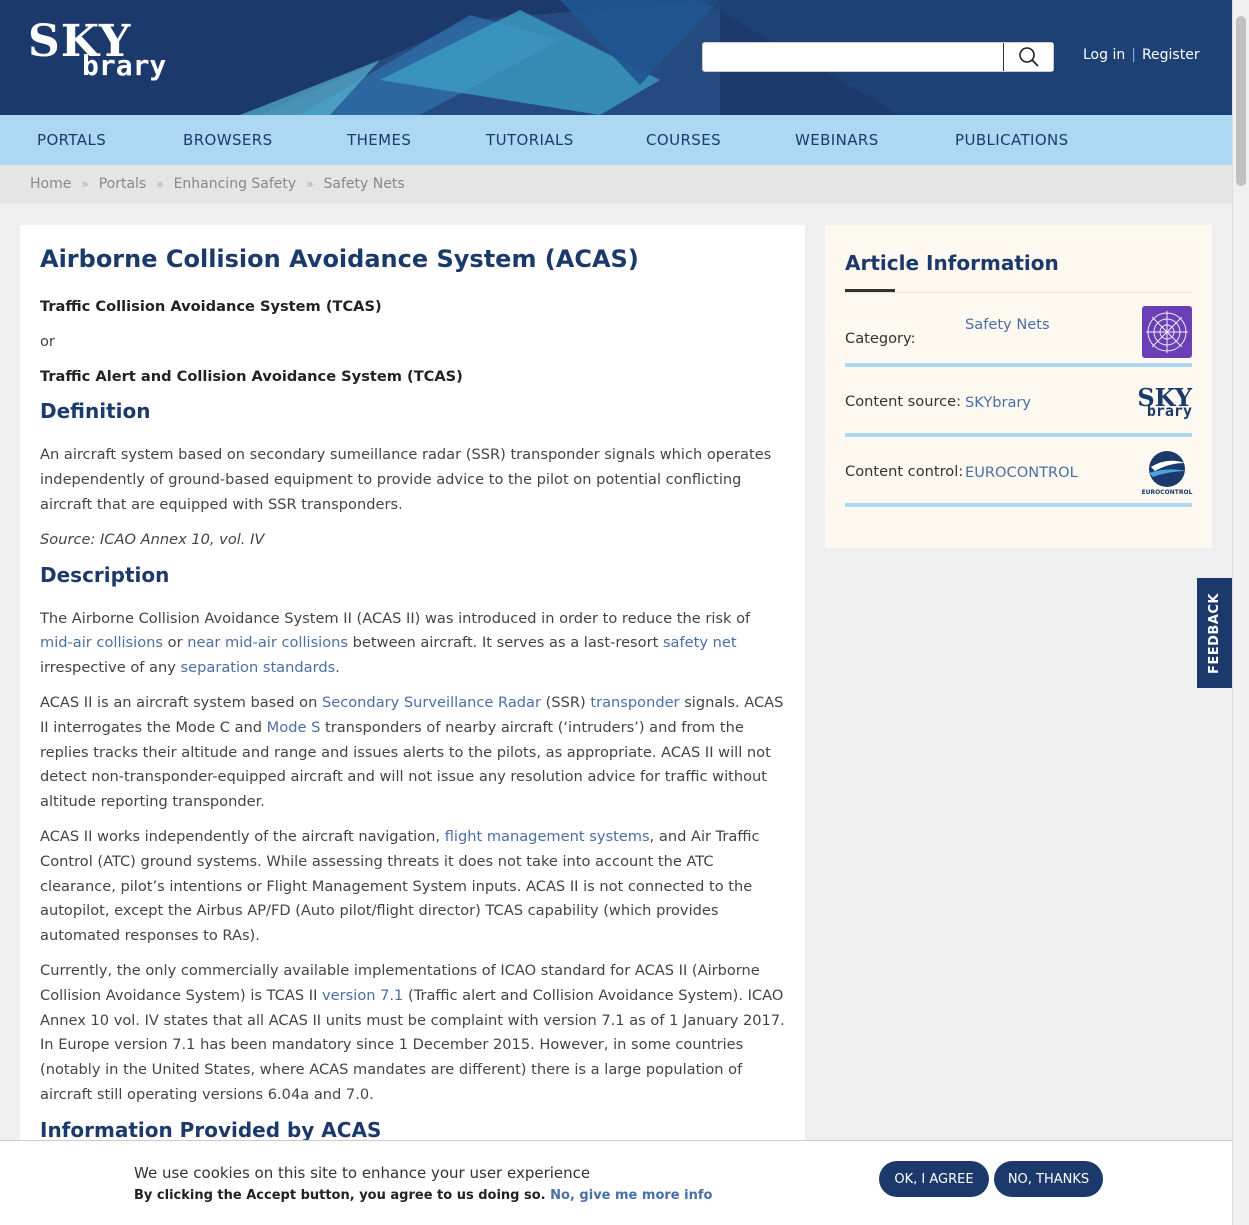 This screenshot has height=1225, width=1249. What do you see at coordinates (547, 836) in the screenshot?
I see `link-flight-management-systems: flight management systems` at bounding box center [547, 836].